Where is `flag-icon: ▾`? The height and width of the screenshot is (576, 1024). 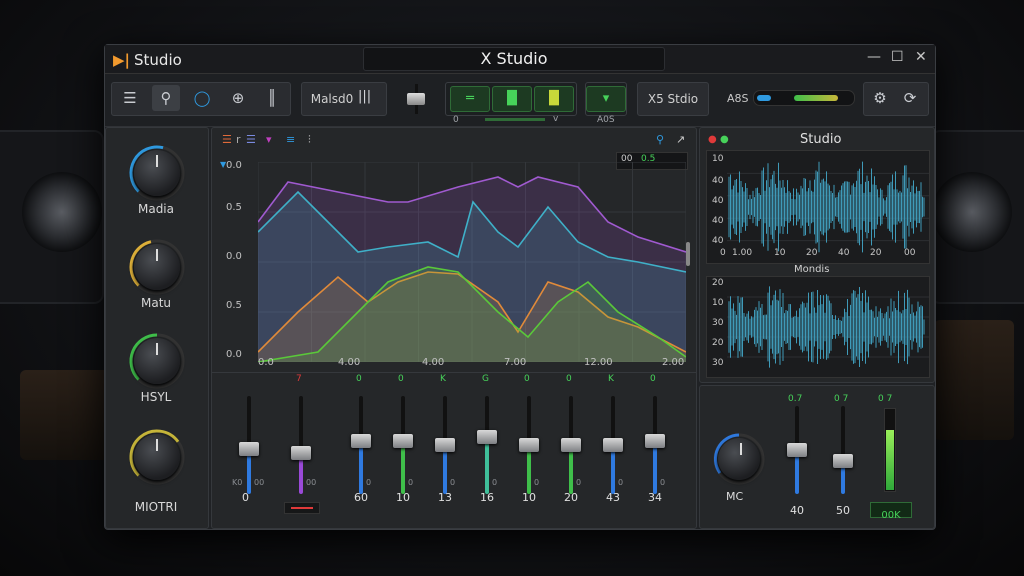
flag-icon: ▾ is located at coordinates (606, 99).